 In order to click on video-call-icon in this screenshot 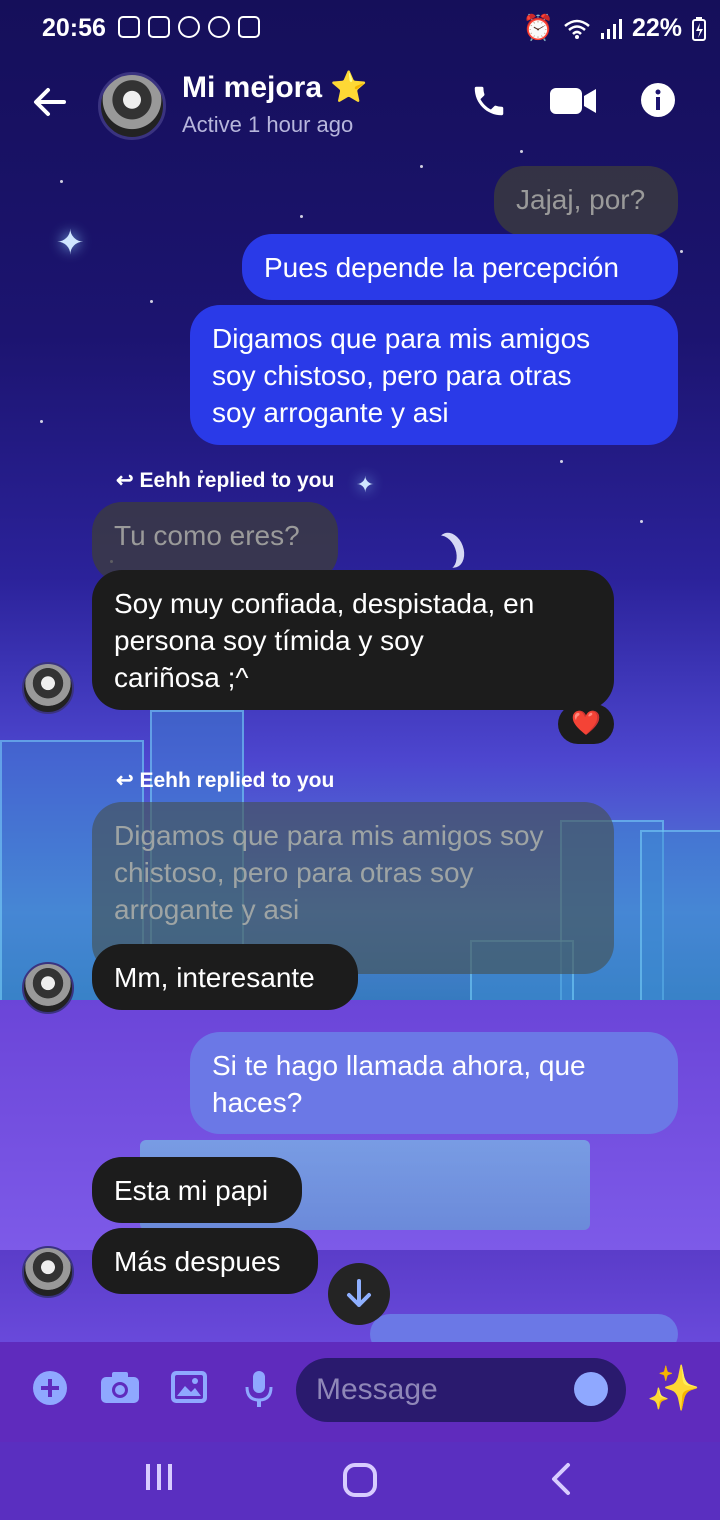, I will do `click(573, 103)`.